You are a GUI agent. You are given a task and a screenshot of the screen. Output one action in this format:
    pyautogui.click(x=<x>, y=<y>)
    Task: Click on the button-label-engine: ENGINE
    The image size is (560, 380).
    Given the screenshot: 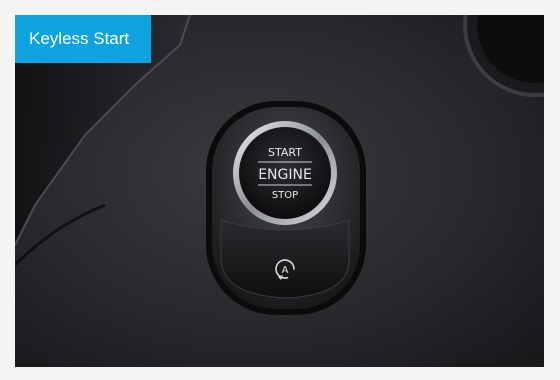 What is the action you would take?
    pyautogui.click(x=285, y=175)
    